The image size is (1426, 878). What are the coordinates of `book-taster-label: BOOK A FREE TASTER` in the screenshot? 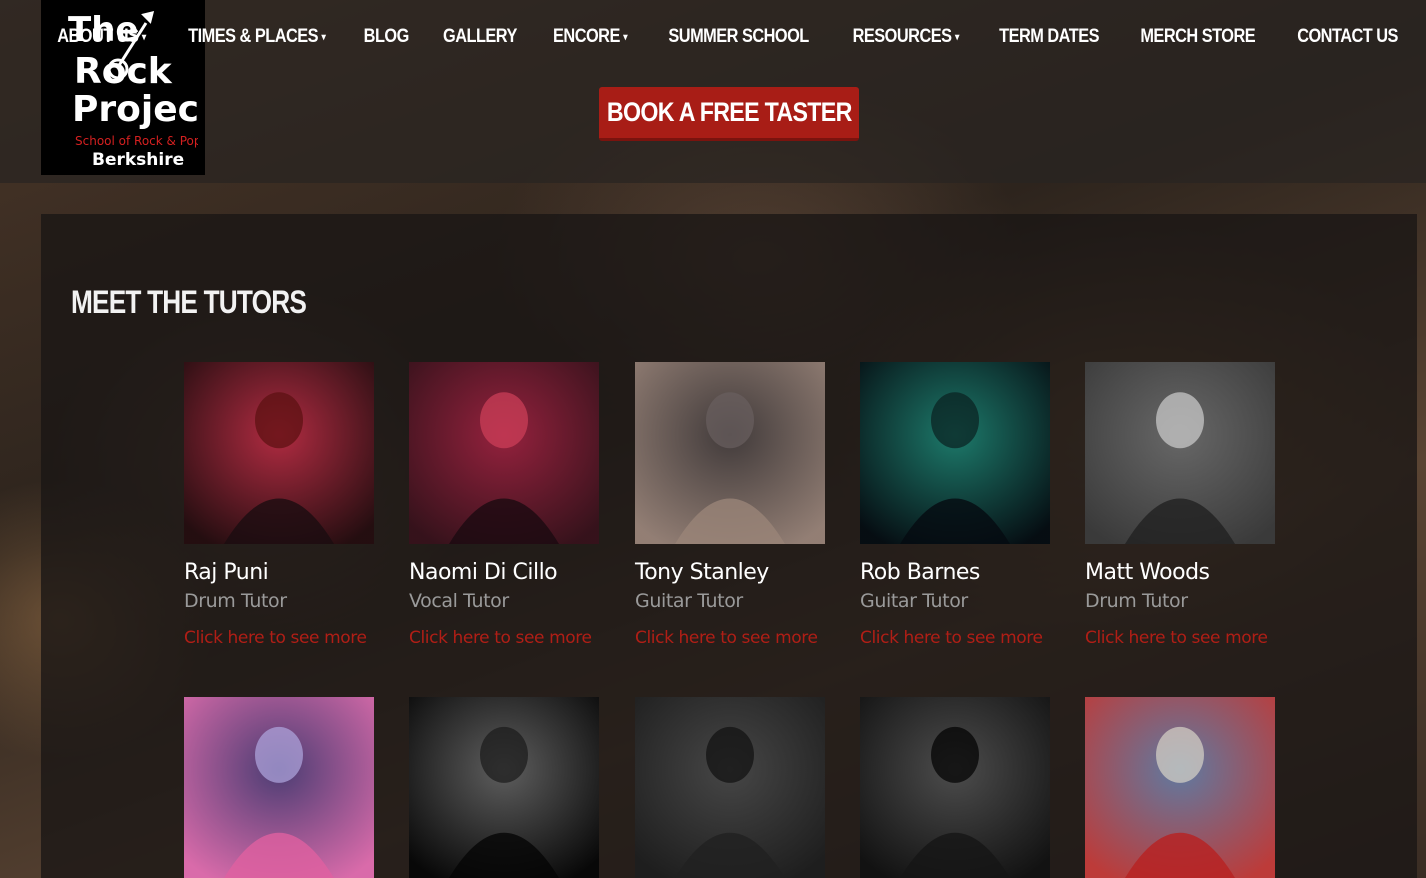 It's located at (729, 112).